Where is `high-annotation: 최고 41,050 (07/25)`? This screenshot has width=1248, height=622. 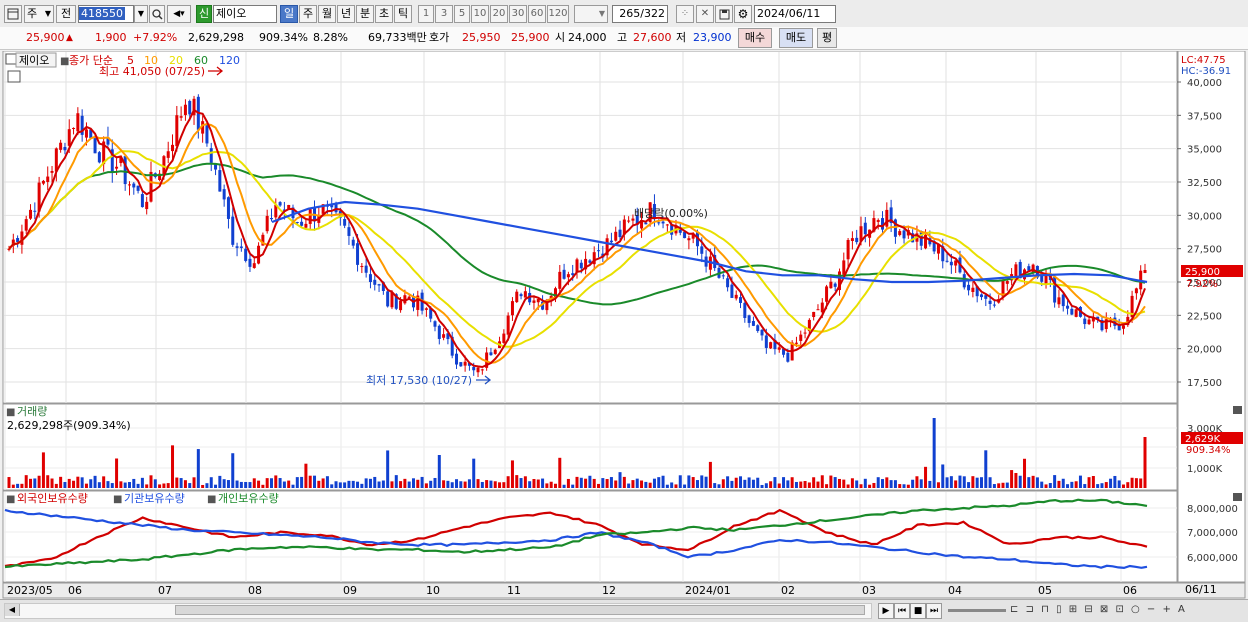
high-annotation: 최고 41,050 (07/25) is located at coordinates (152, 71).